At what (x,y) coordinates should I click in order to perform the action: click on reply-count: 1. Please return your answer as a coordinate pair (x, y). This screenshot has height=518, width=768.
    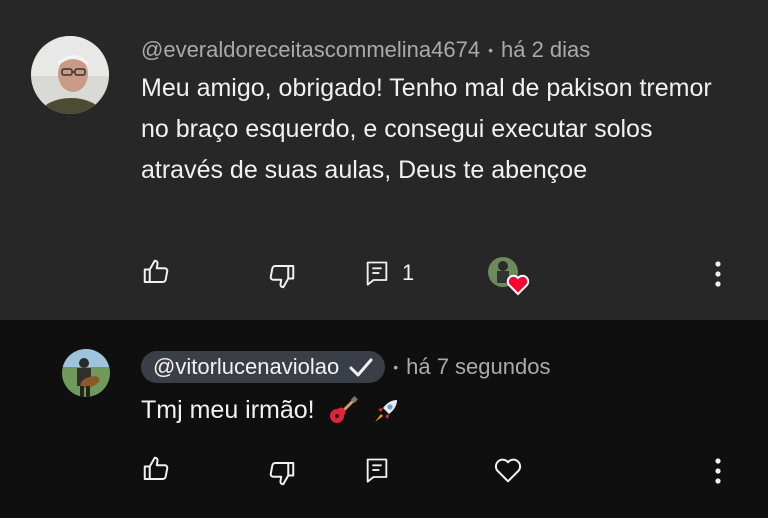
    Looking at the image, I should click on (408, 273).